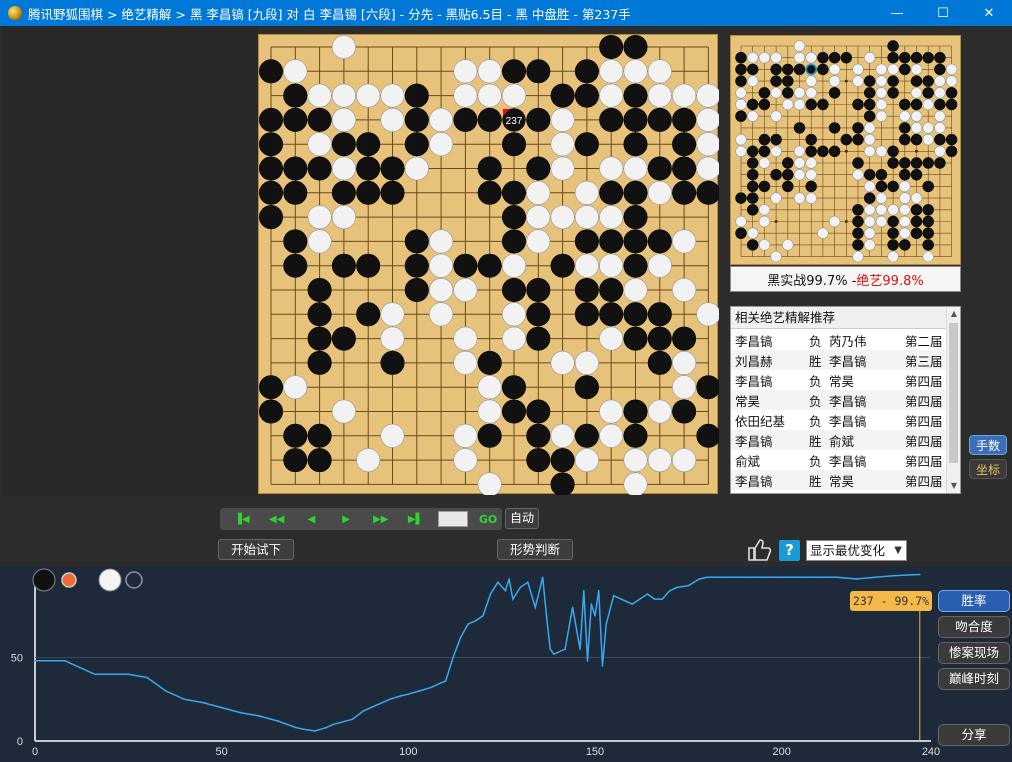 The image size is (1012, 762). Describe the element at coordinates (789, 550) in the screenshot. I see `help-icon: ?` at that location.